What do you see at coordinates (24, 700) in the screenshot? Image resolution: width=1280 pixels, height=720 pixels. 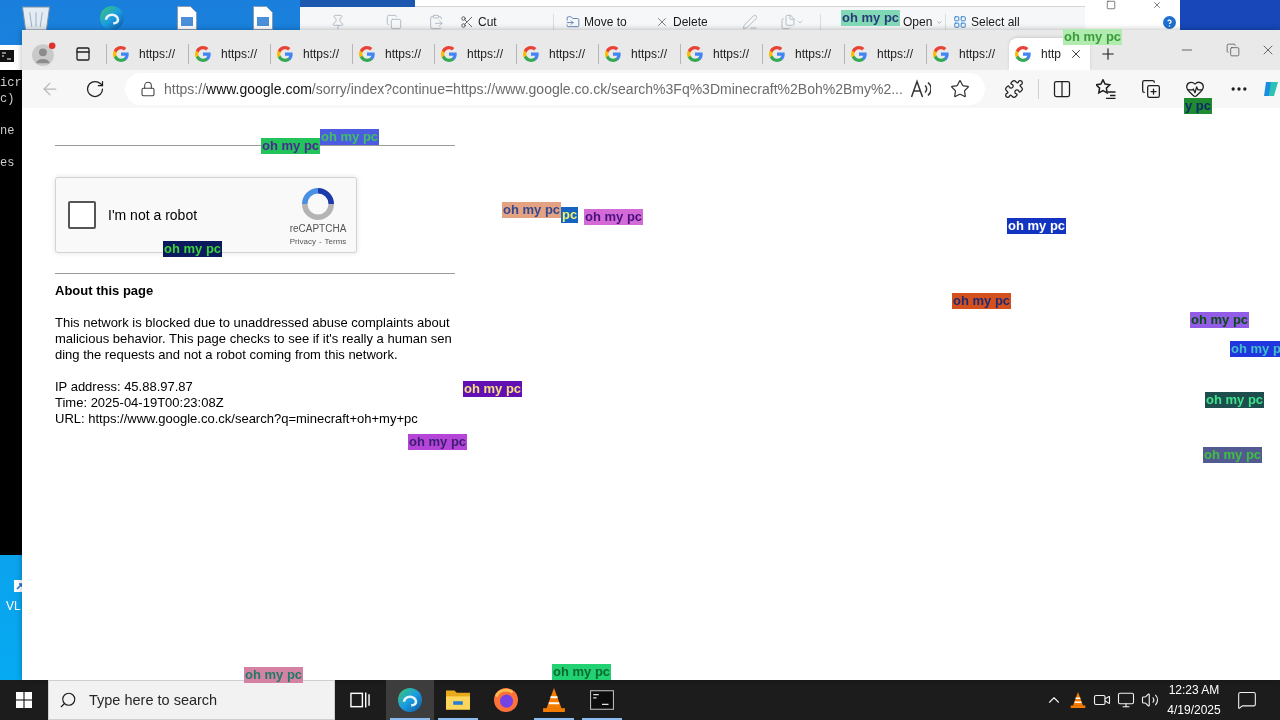 I see `windows-logo-icon` at bounding box center [24, 700].